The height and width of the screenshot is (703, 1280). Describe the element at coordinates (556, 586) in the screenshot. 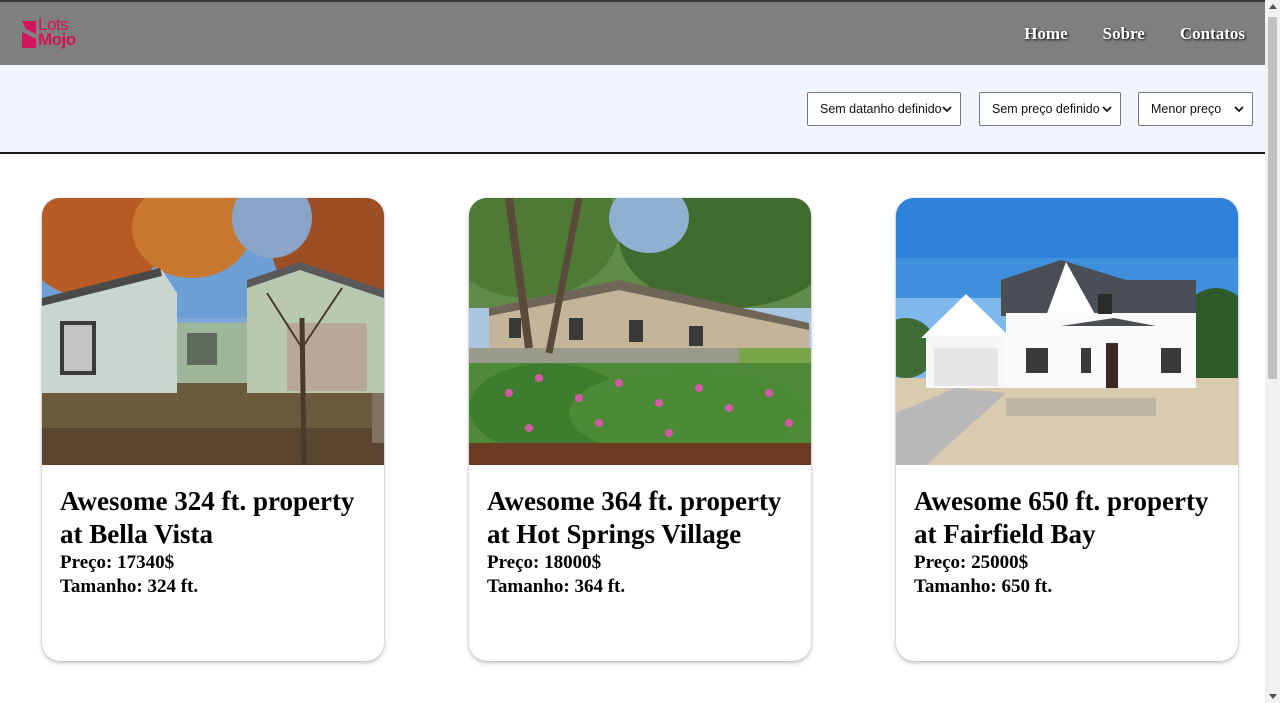

I see `listing-size: Tamanho: 364 ft.` at that location.